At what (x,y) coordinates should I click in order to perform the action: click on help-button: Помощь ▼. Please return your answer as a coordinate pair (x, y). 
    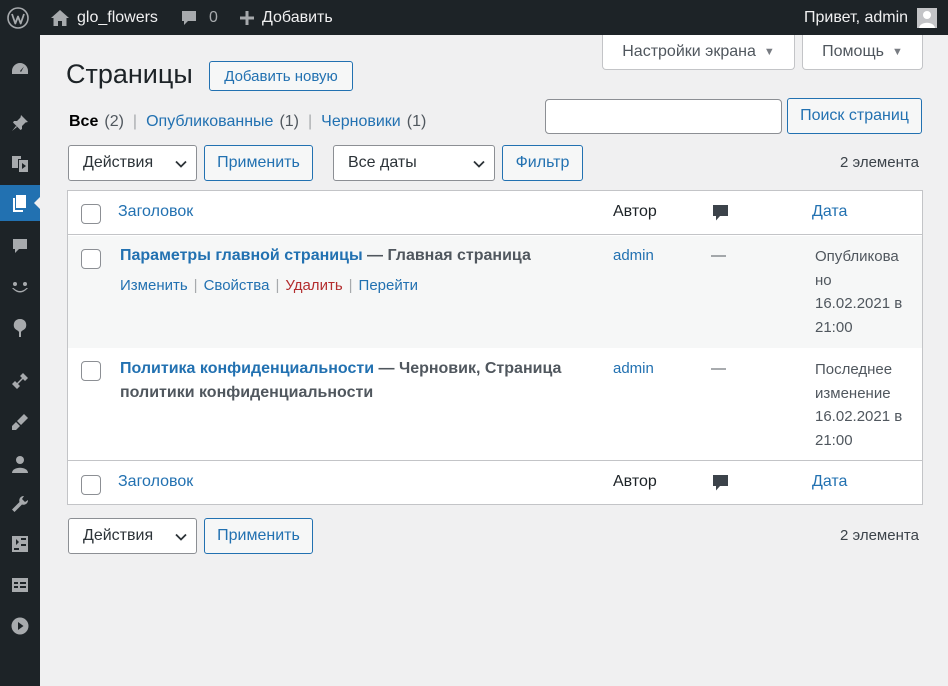
    Looking at the image, I should click on (862, 52).